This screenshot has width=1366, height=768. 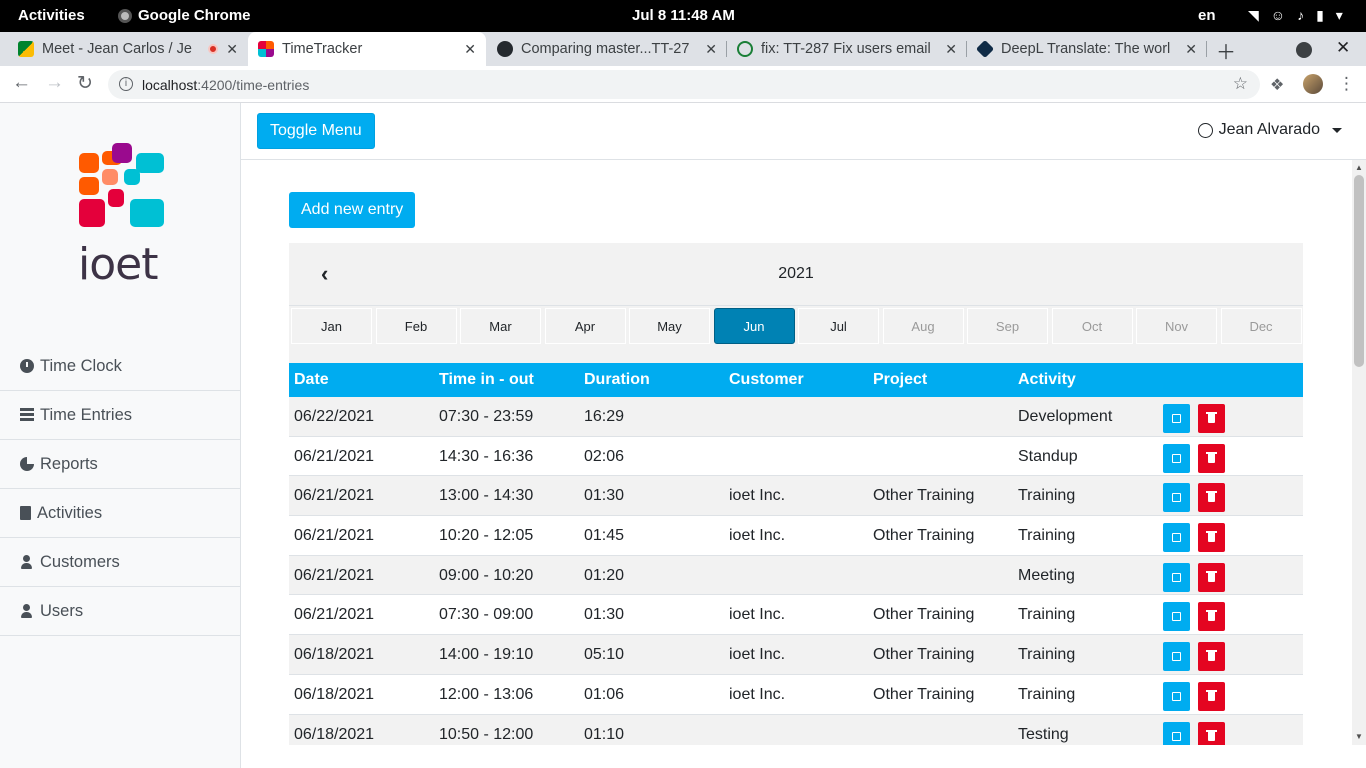 I want to click on cell-duration: 01:45, so click(x=604, y=536).